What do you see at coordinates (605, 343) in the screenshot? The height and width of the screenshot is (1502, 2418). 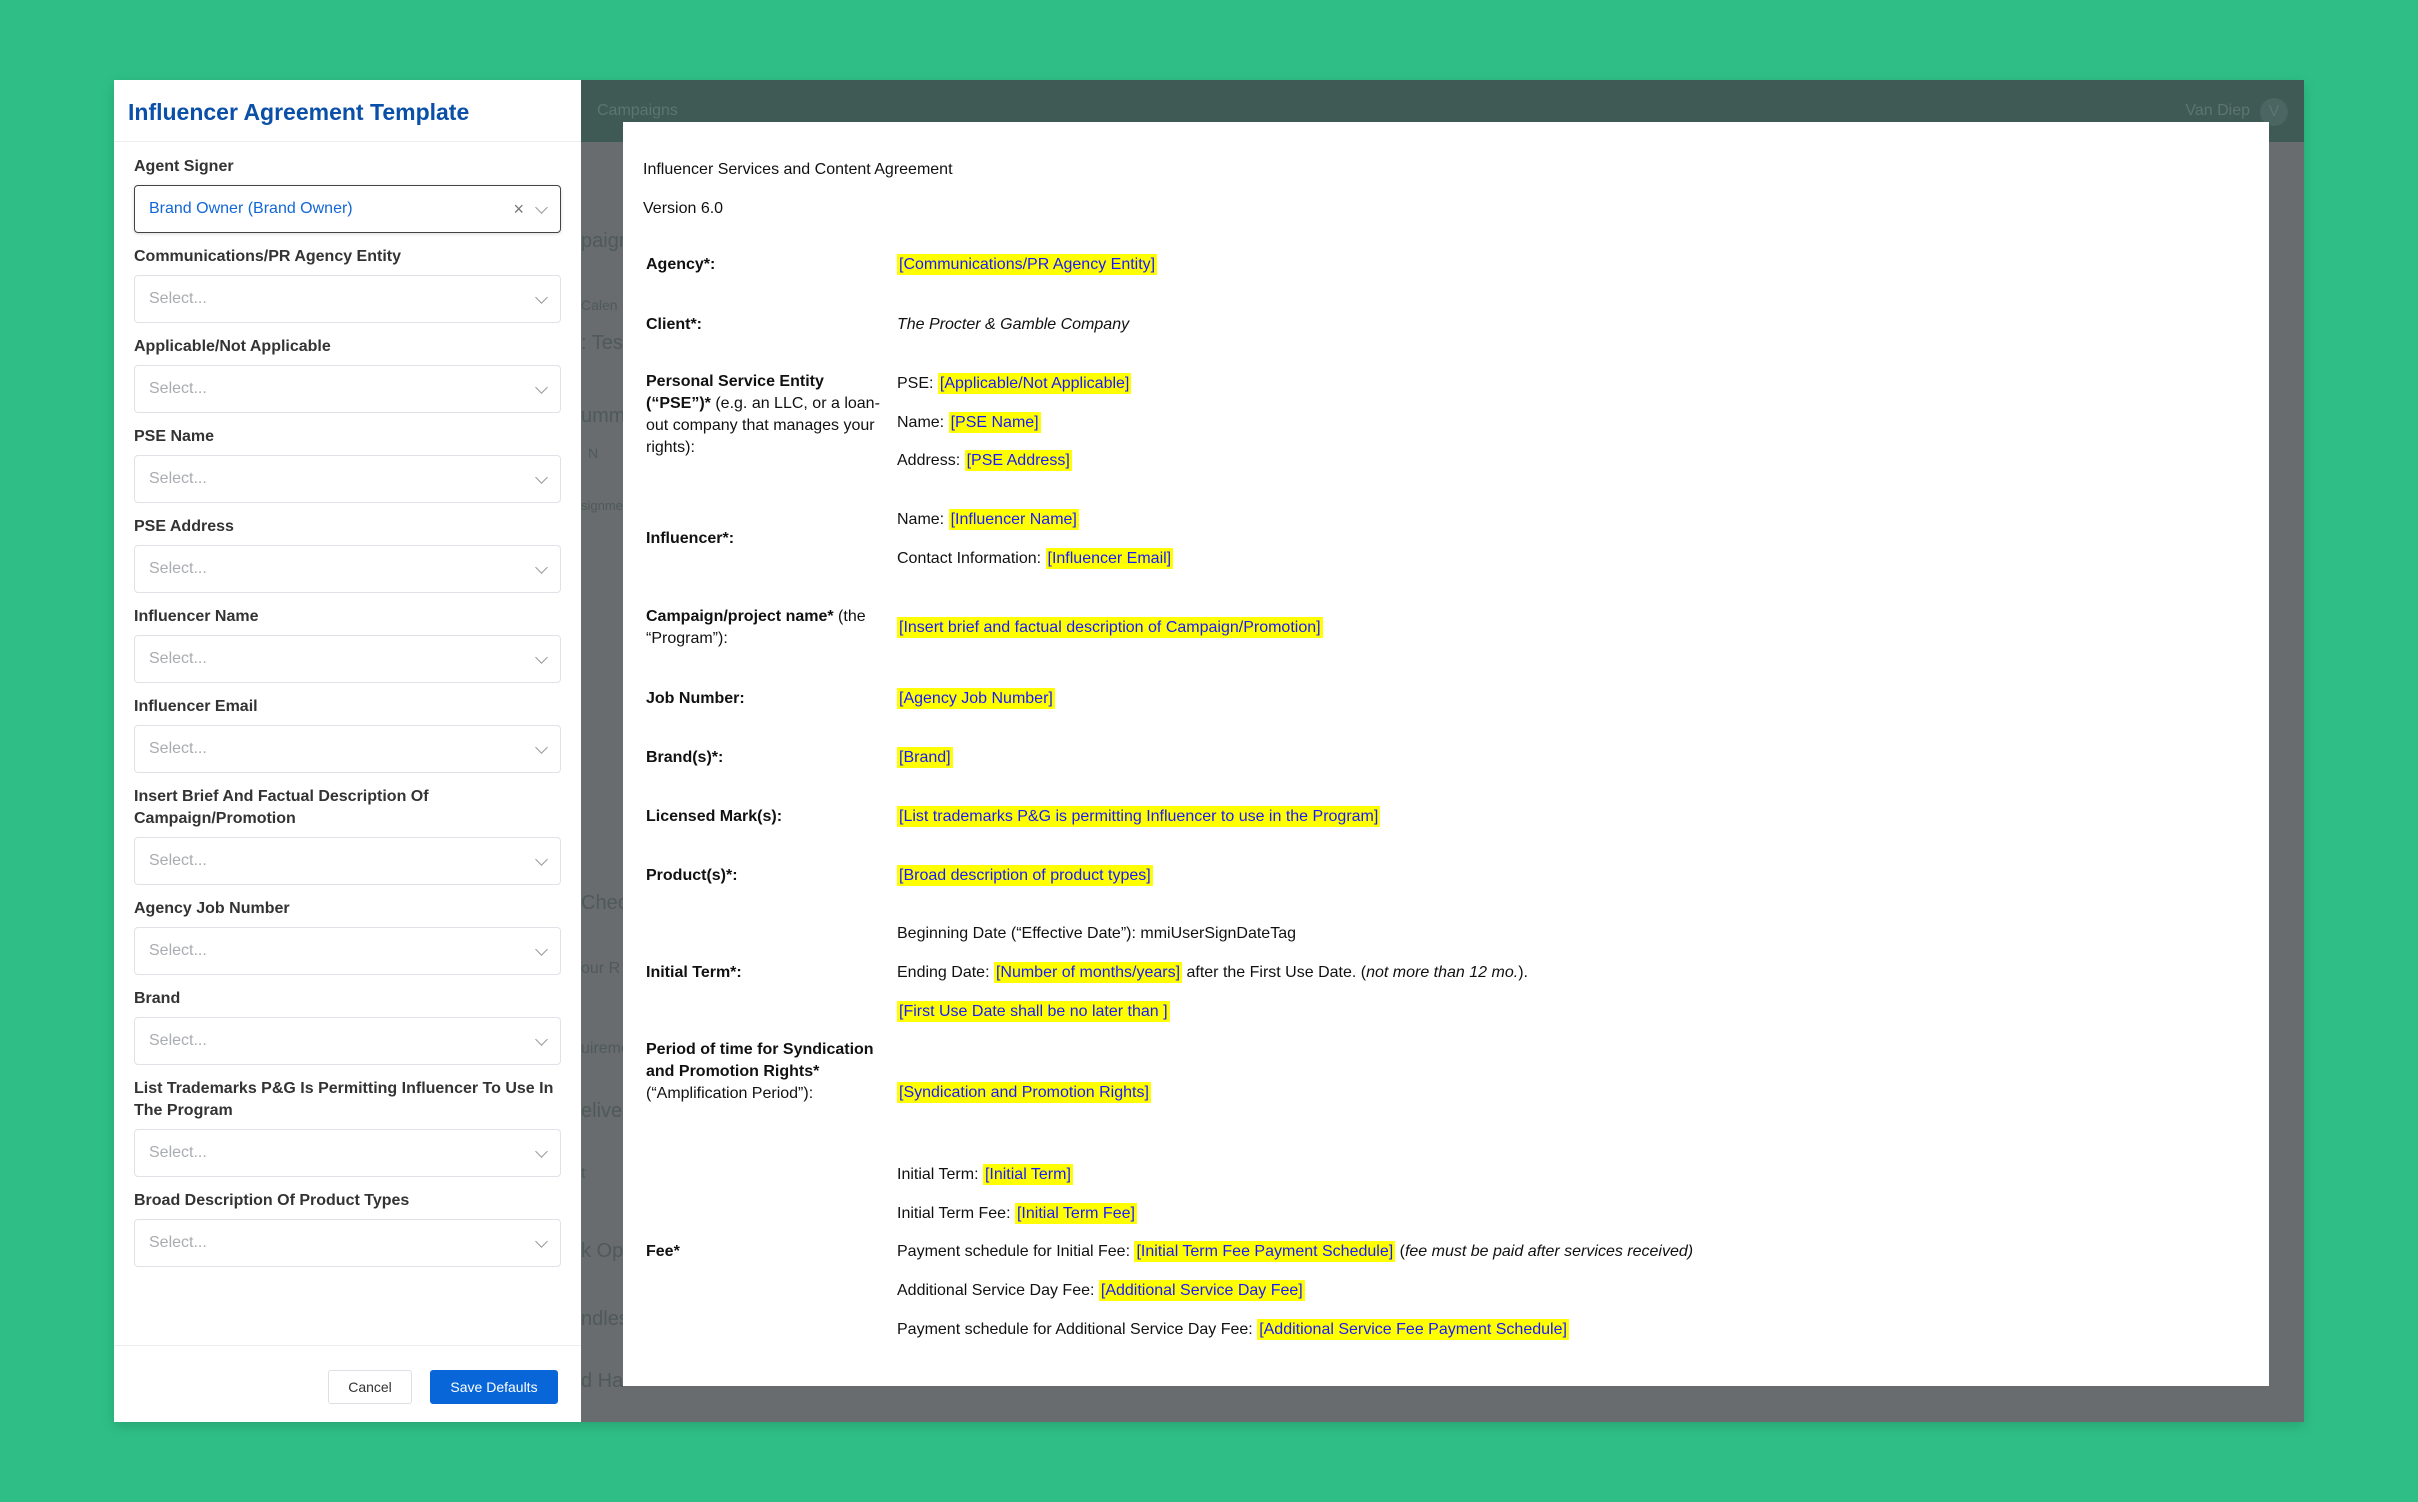 I see `background-text-fragment: : Test` at bounding box center [605, 343].